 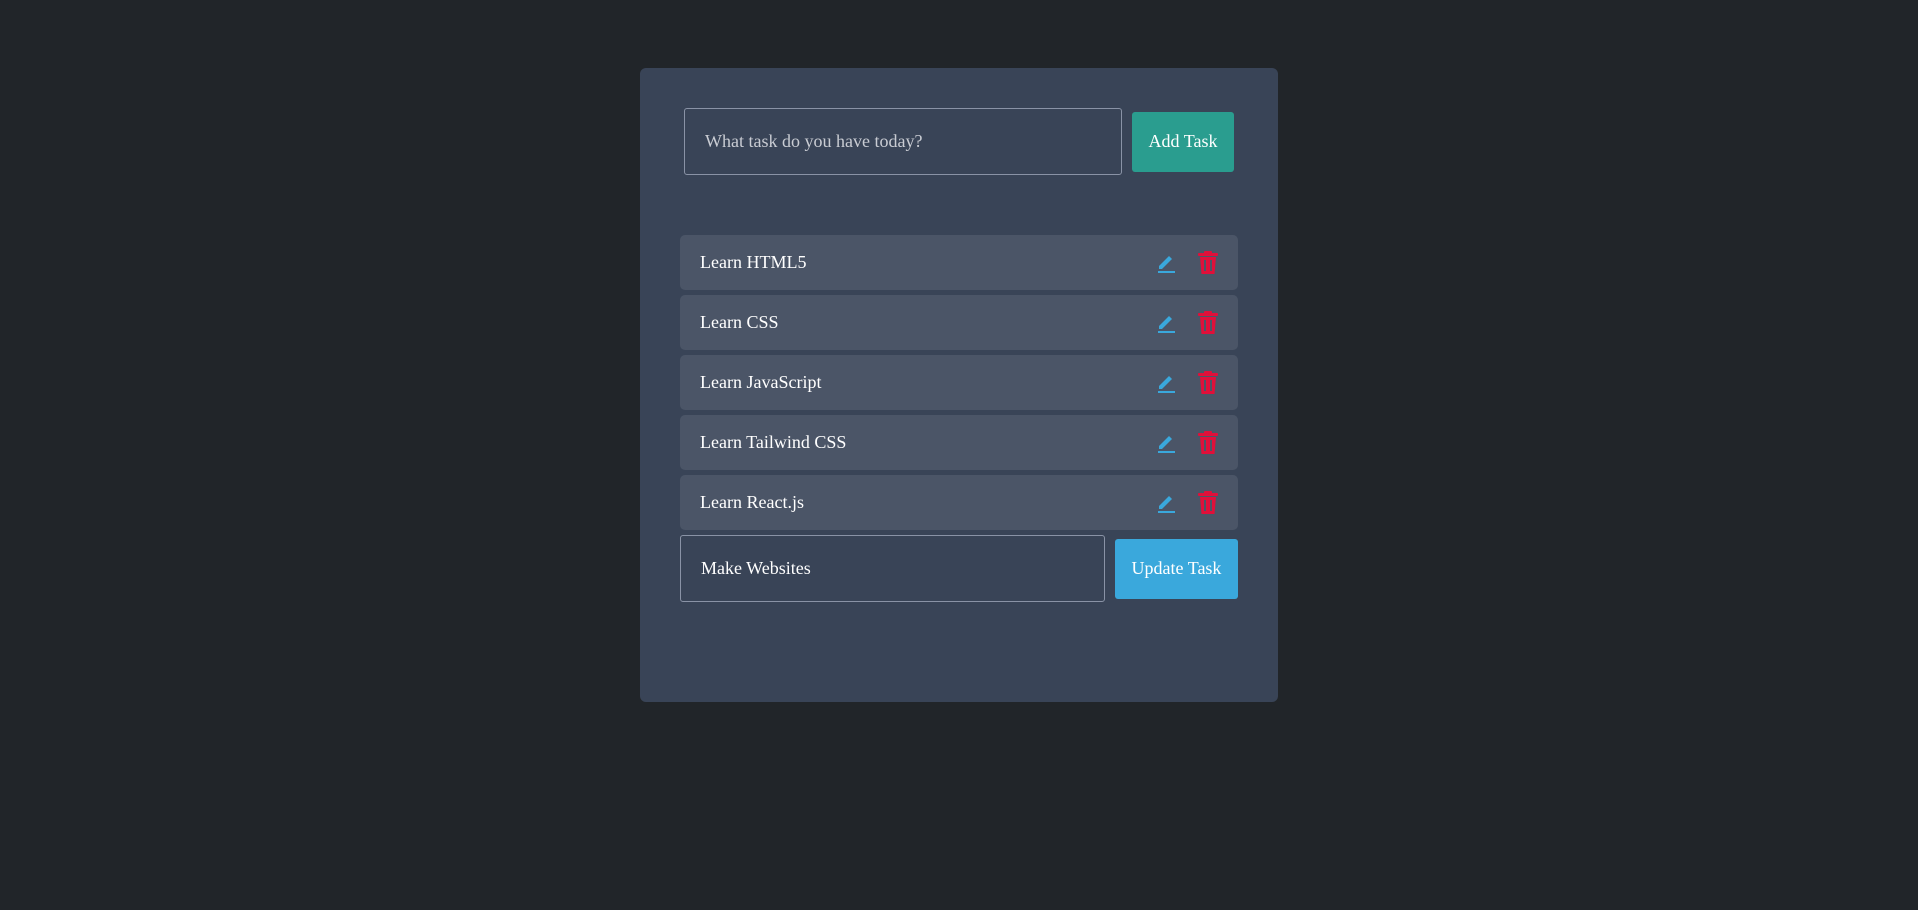 What do you see at coordinates (753, 262) in the screenshot?
I see `task-label: Learn HTML5` at bounding box center [753, 262].